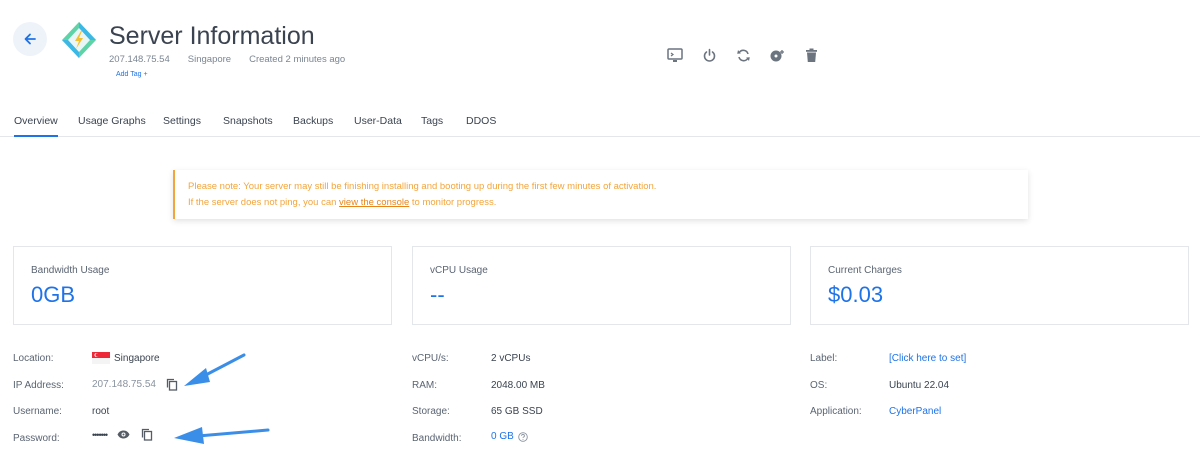 The height and width of the screenshot is (468, 1200). What do you see at coordinates (79, 40) in the screenshot?
I see `cyberpanel-logo-icon` at bounding box center [79, 40].